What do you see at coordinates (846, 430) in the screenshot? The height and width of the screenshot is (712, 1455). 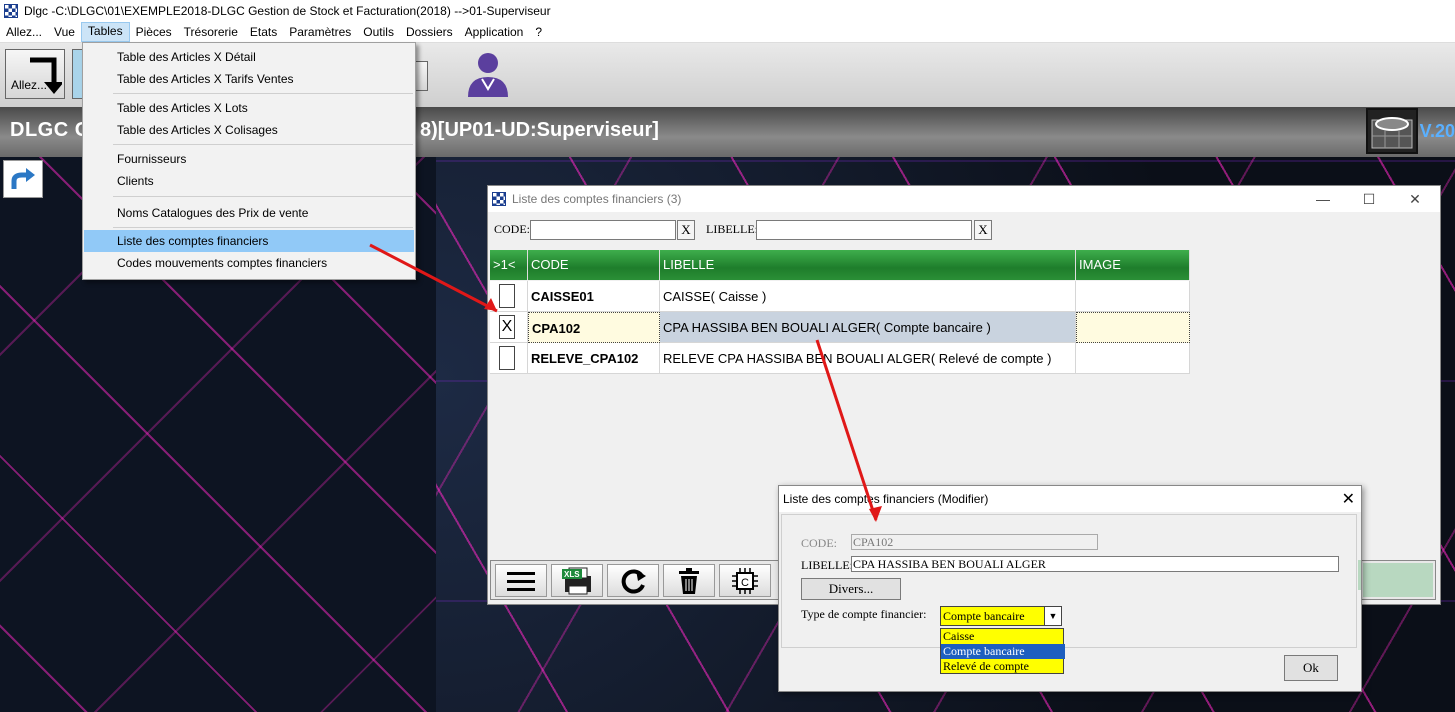 I see `annotation-arrow-row-to-dialog` at bounding box center [846, 430].